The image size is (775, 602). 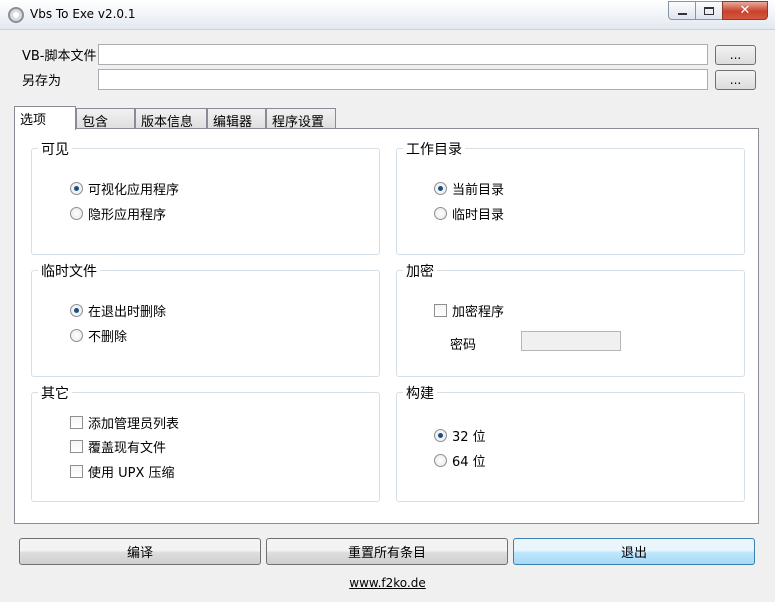 What do you see at coordinates (478, 312) in the screenshot?
I see `encrypt-program-label: 加密程序` at bounding box center [478, 312].